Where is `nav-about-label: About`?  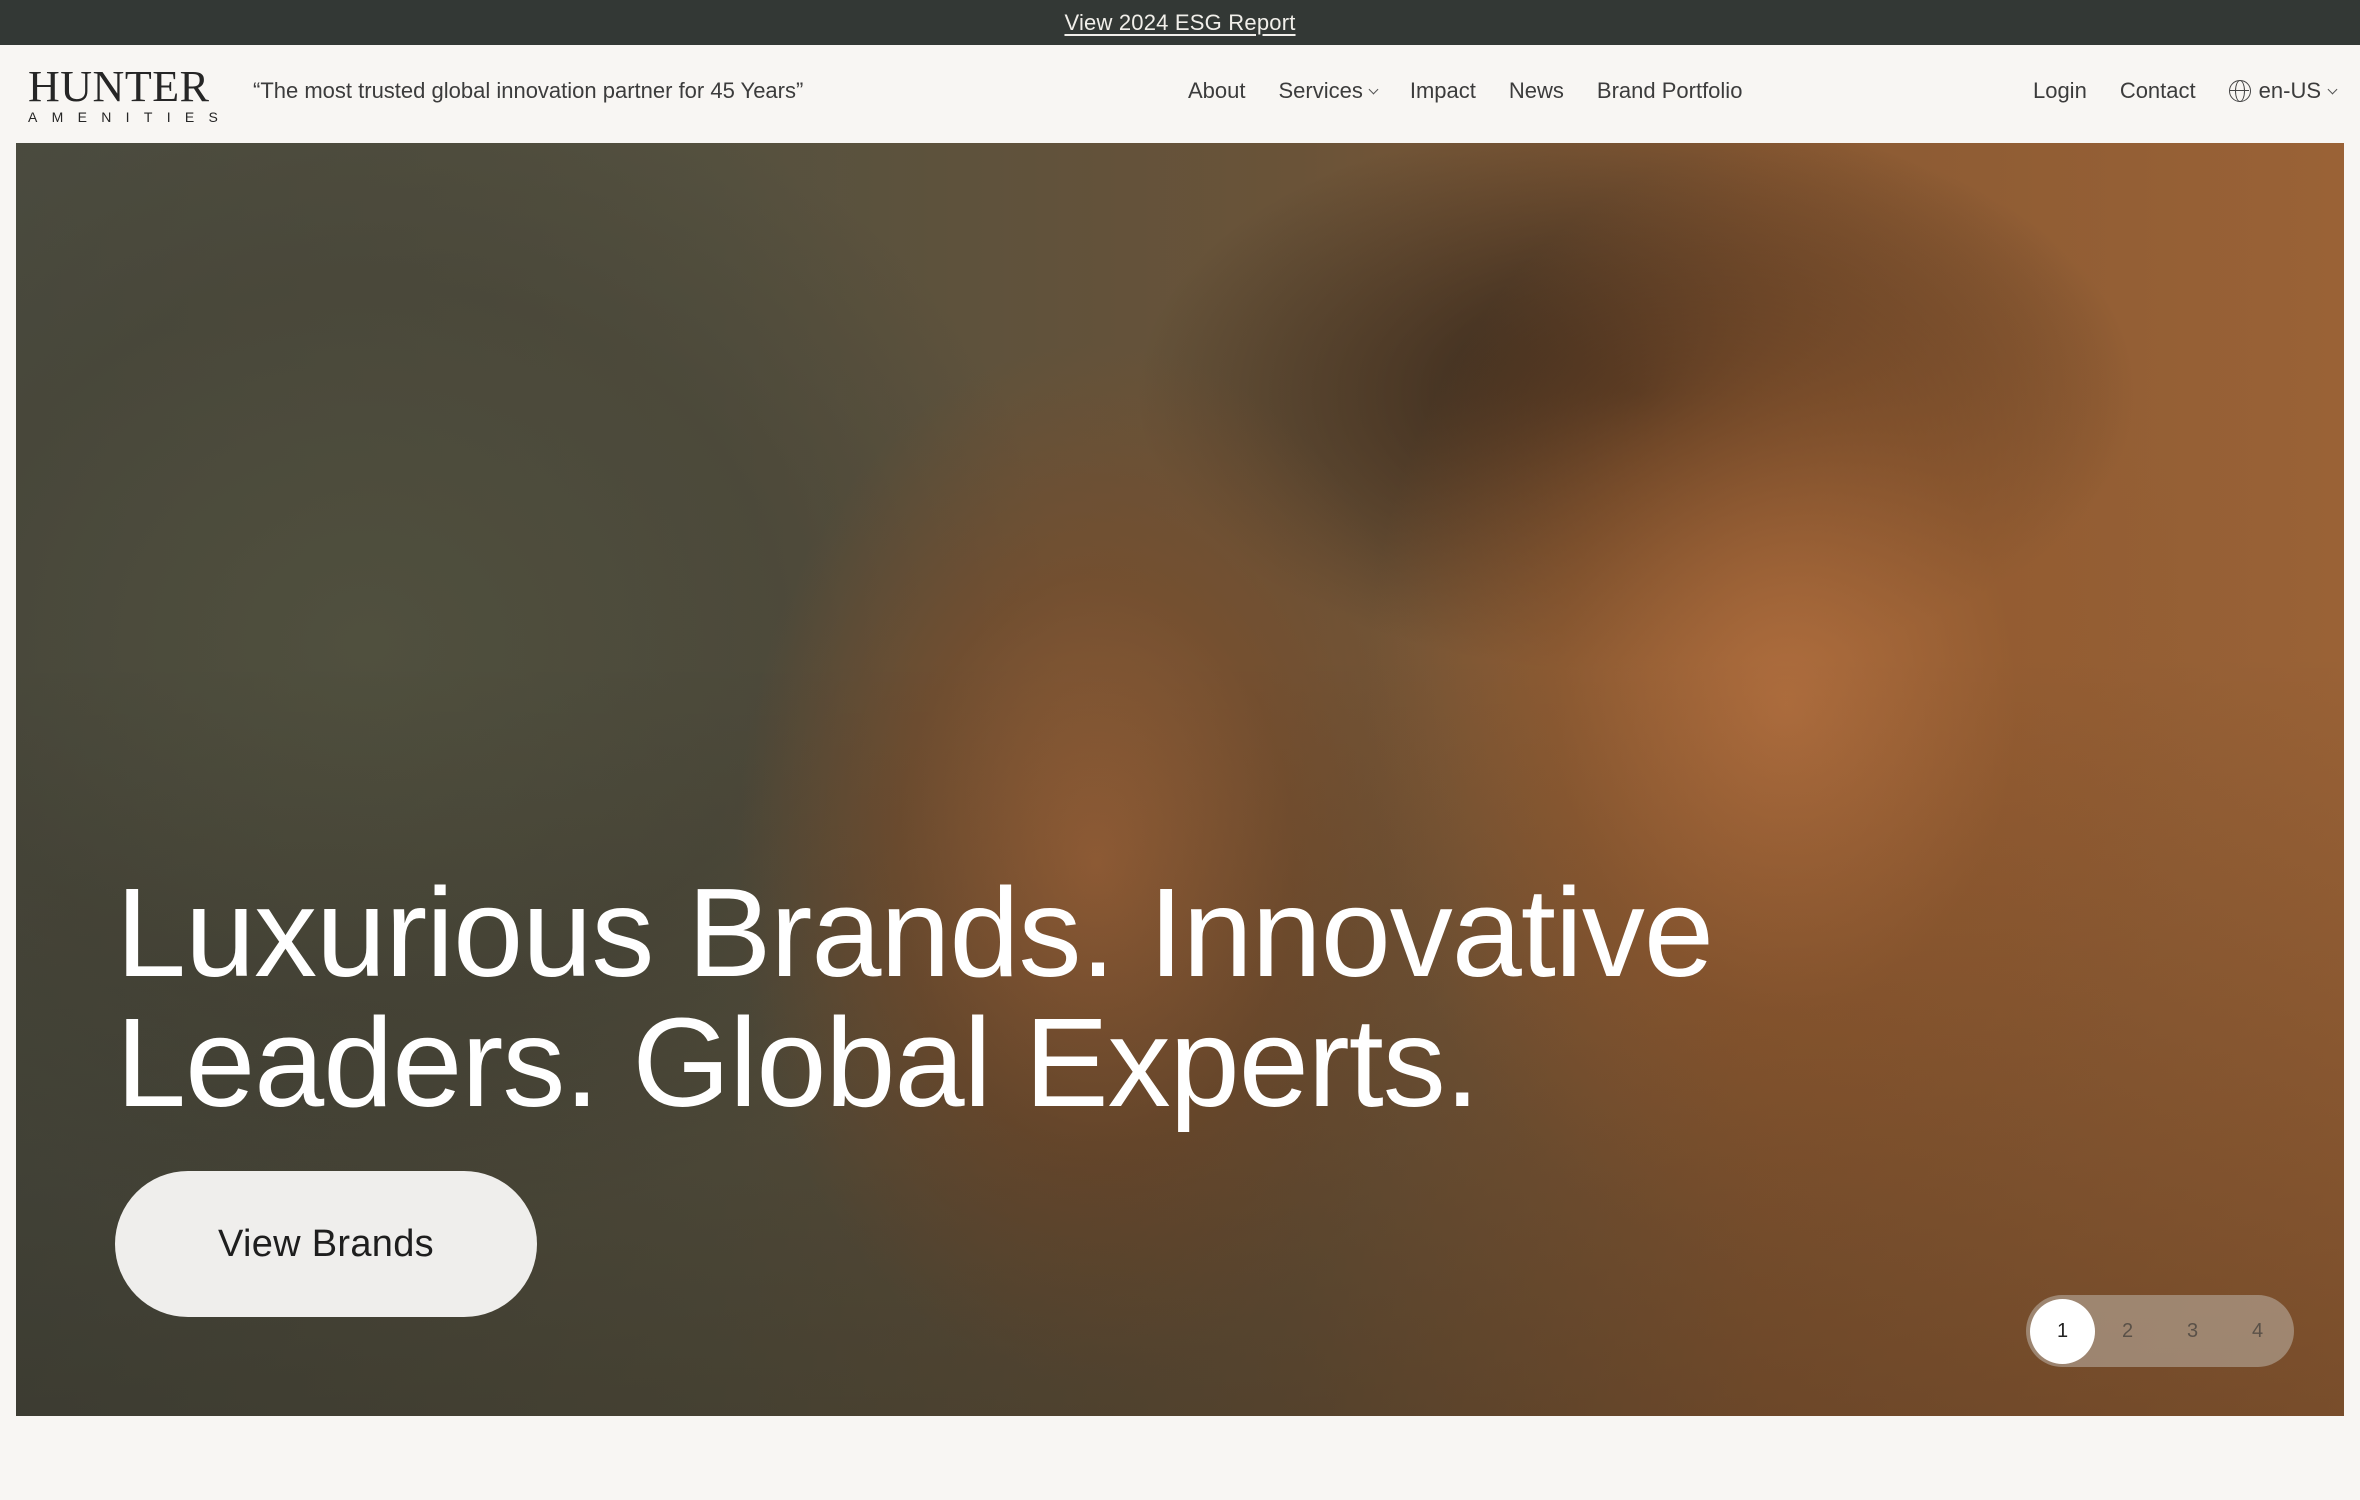
nav-about-label: About is located at coordinates (1217, 90).